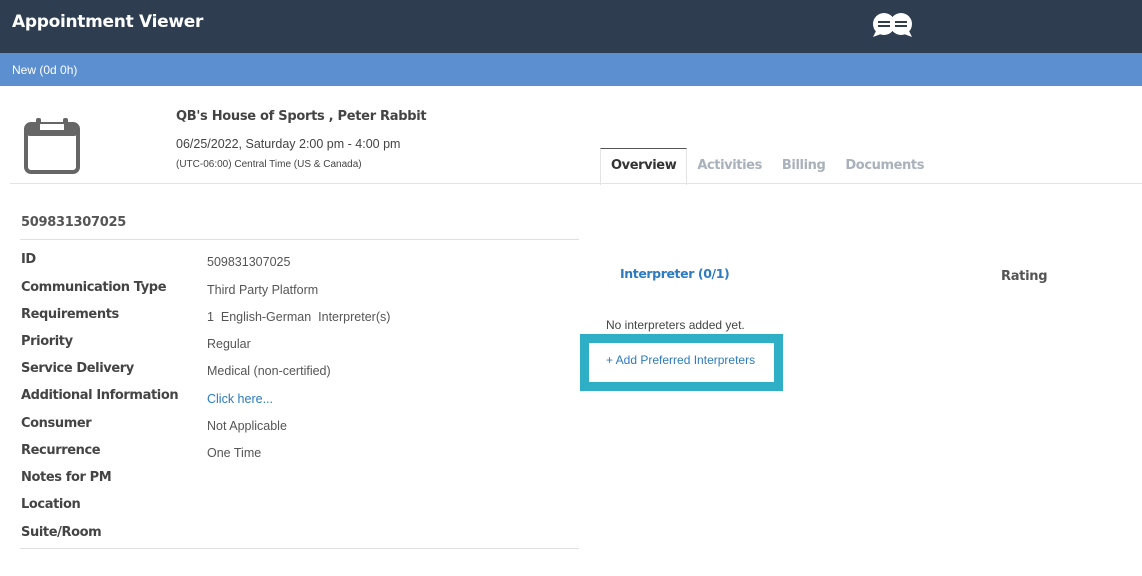 The image size is (1142, 576). I want to click on rating-heading: Rating, so click(1024, 276).